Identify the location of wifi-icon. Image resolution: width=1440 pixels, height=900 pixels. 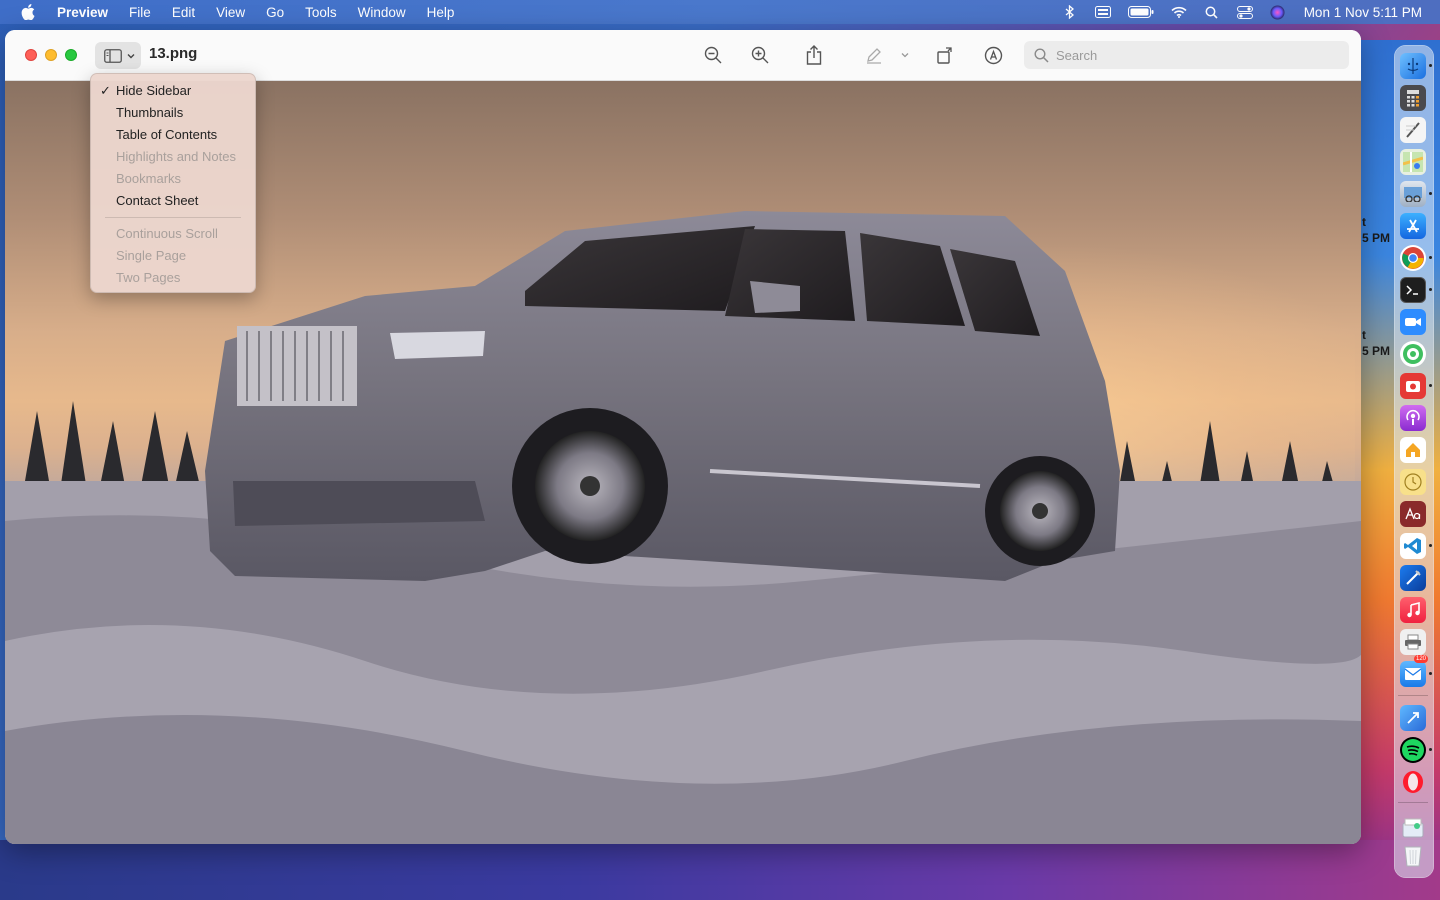
(1179, 12).